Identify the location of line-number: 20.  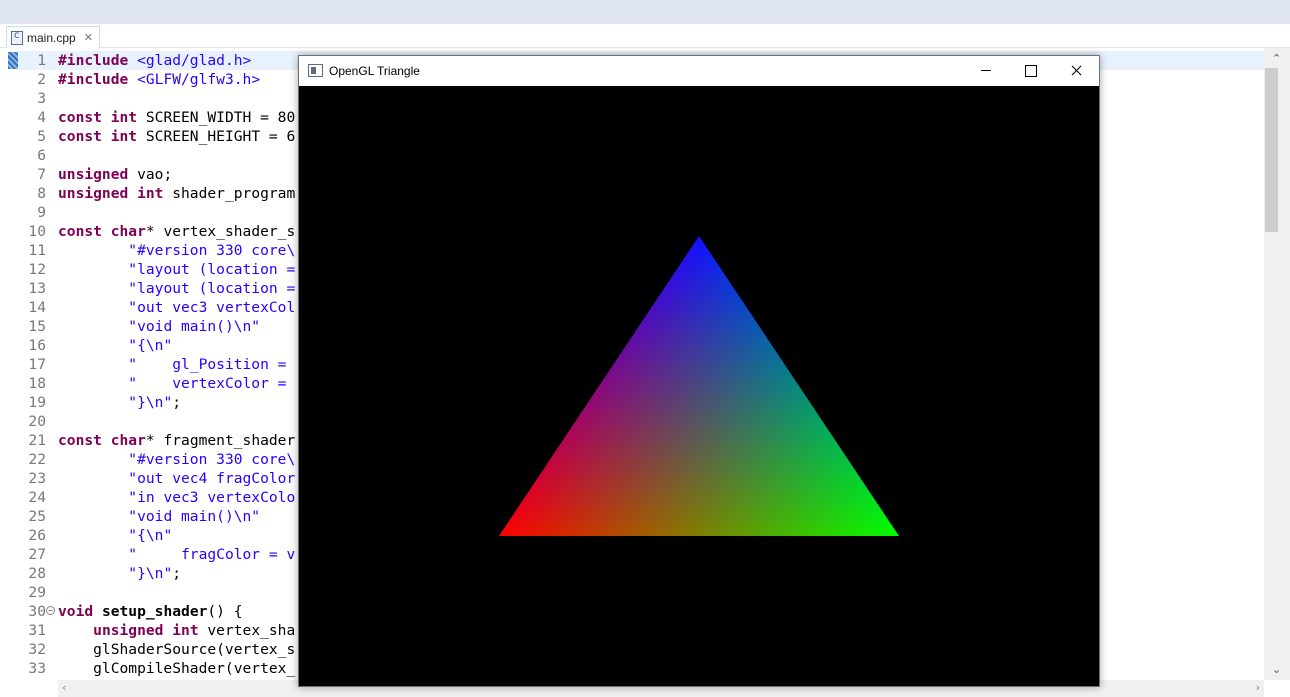
(37, 421).